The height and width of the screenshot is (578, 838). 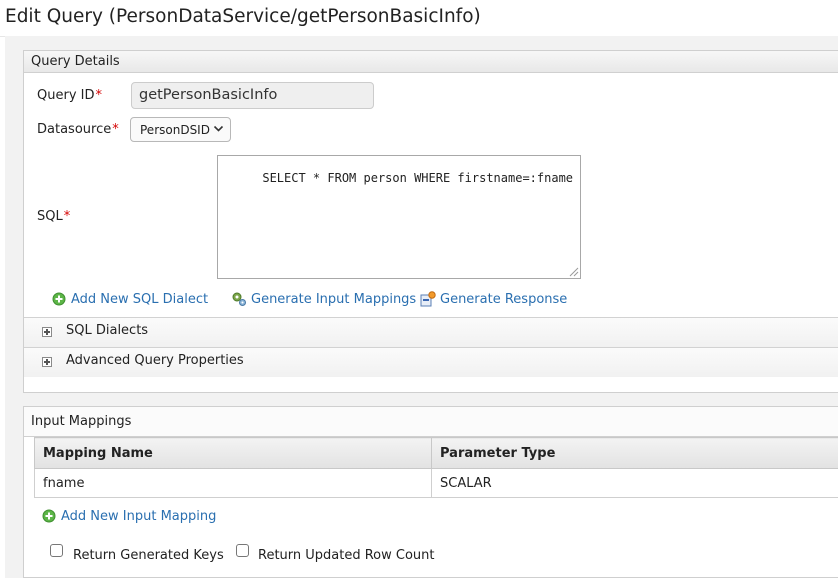 I want to click on table-row: fname SCALAR, so click(x=436, y=483).